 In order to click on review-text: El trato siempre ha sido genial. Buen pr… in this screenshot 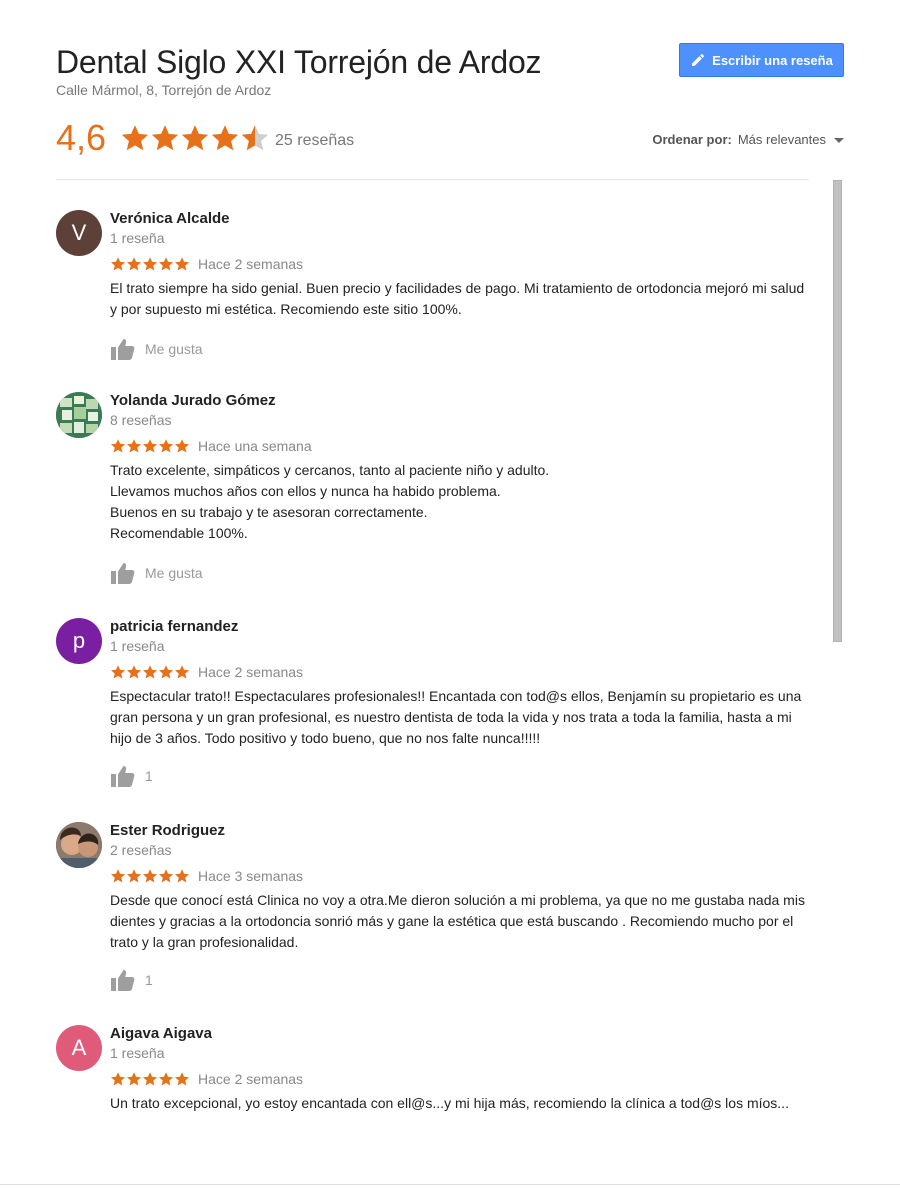, I will do `click(460, 299)`.